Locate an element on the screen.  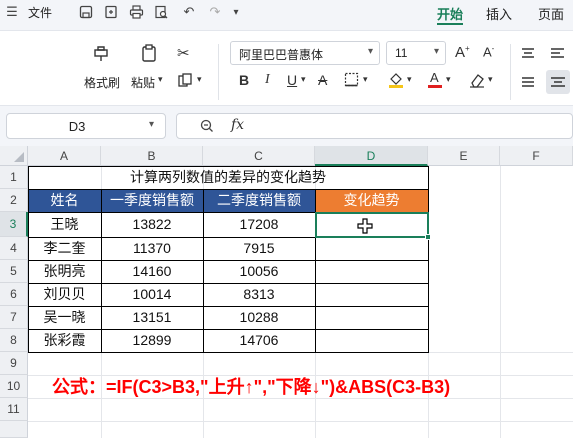
zoom-formula-icon is located at coordinates (207, 127).